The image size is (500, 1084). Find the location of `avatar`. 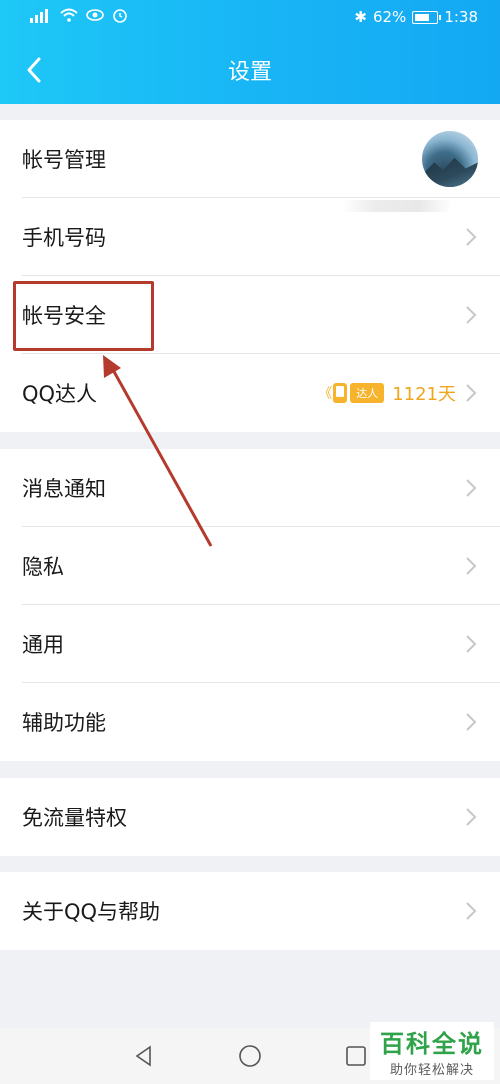

avatar is located at coordinates (450, 159).